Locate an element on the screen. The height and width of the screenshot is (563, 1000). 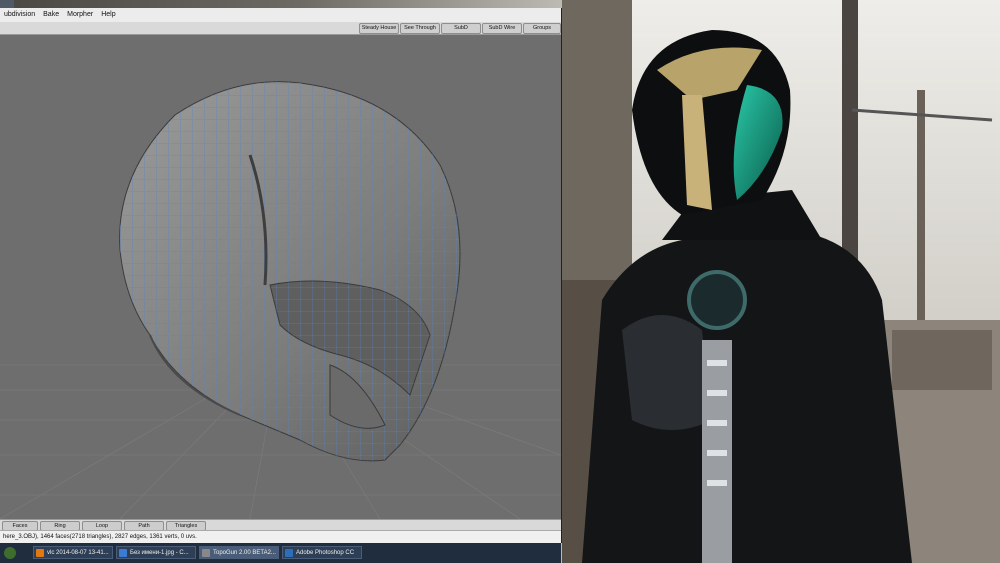
menu-bake: Bake is located at coordinates (51, 15).